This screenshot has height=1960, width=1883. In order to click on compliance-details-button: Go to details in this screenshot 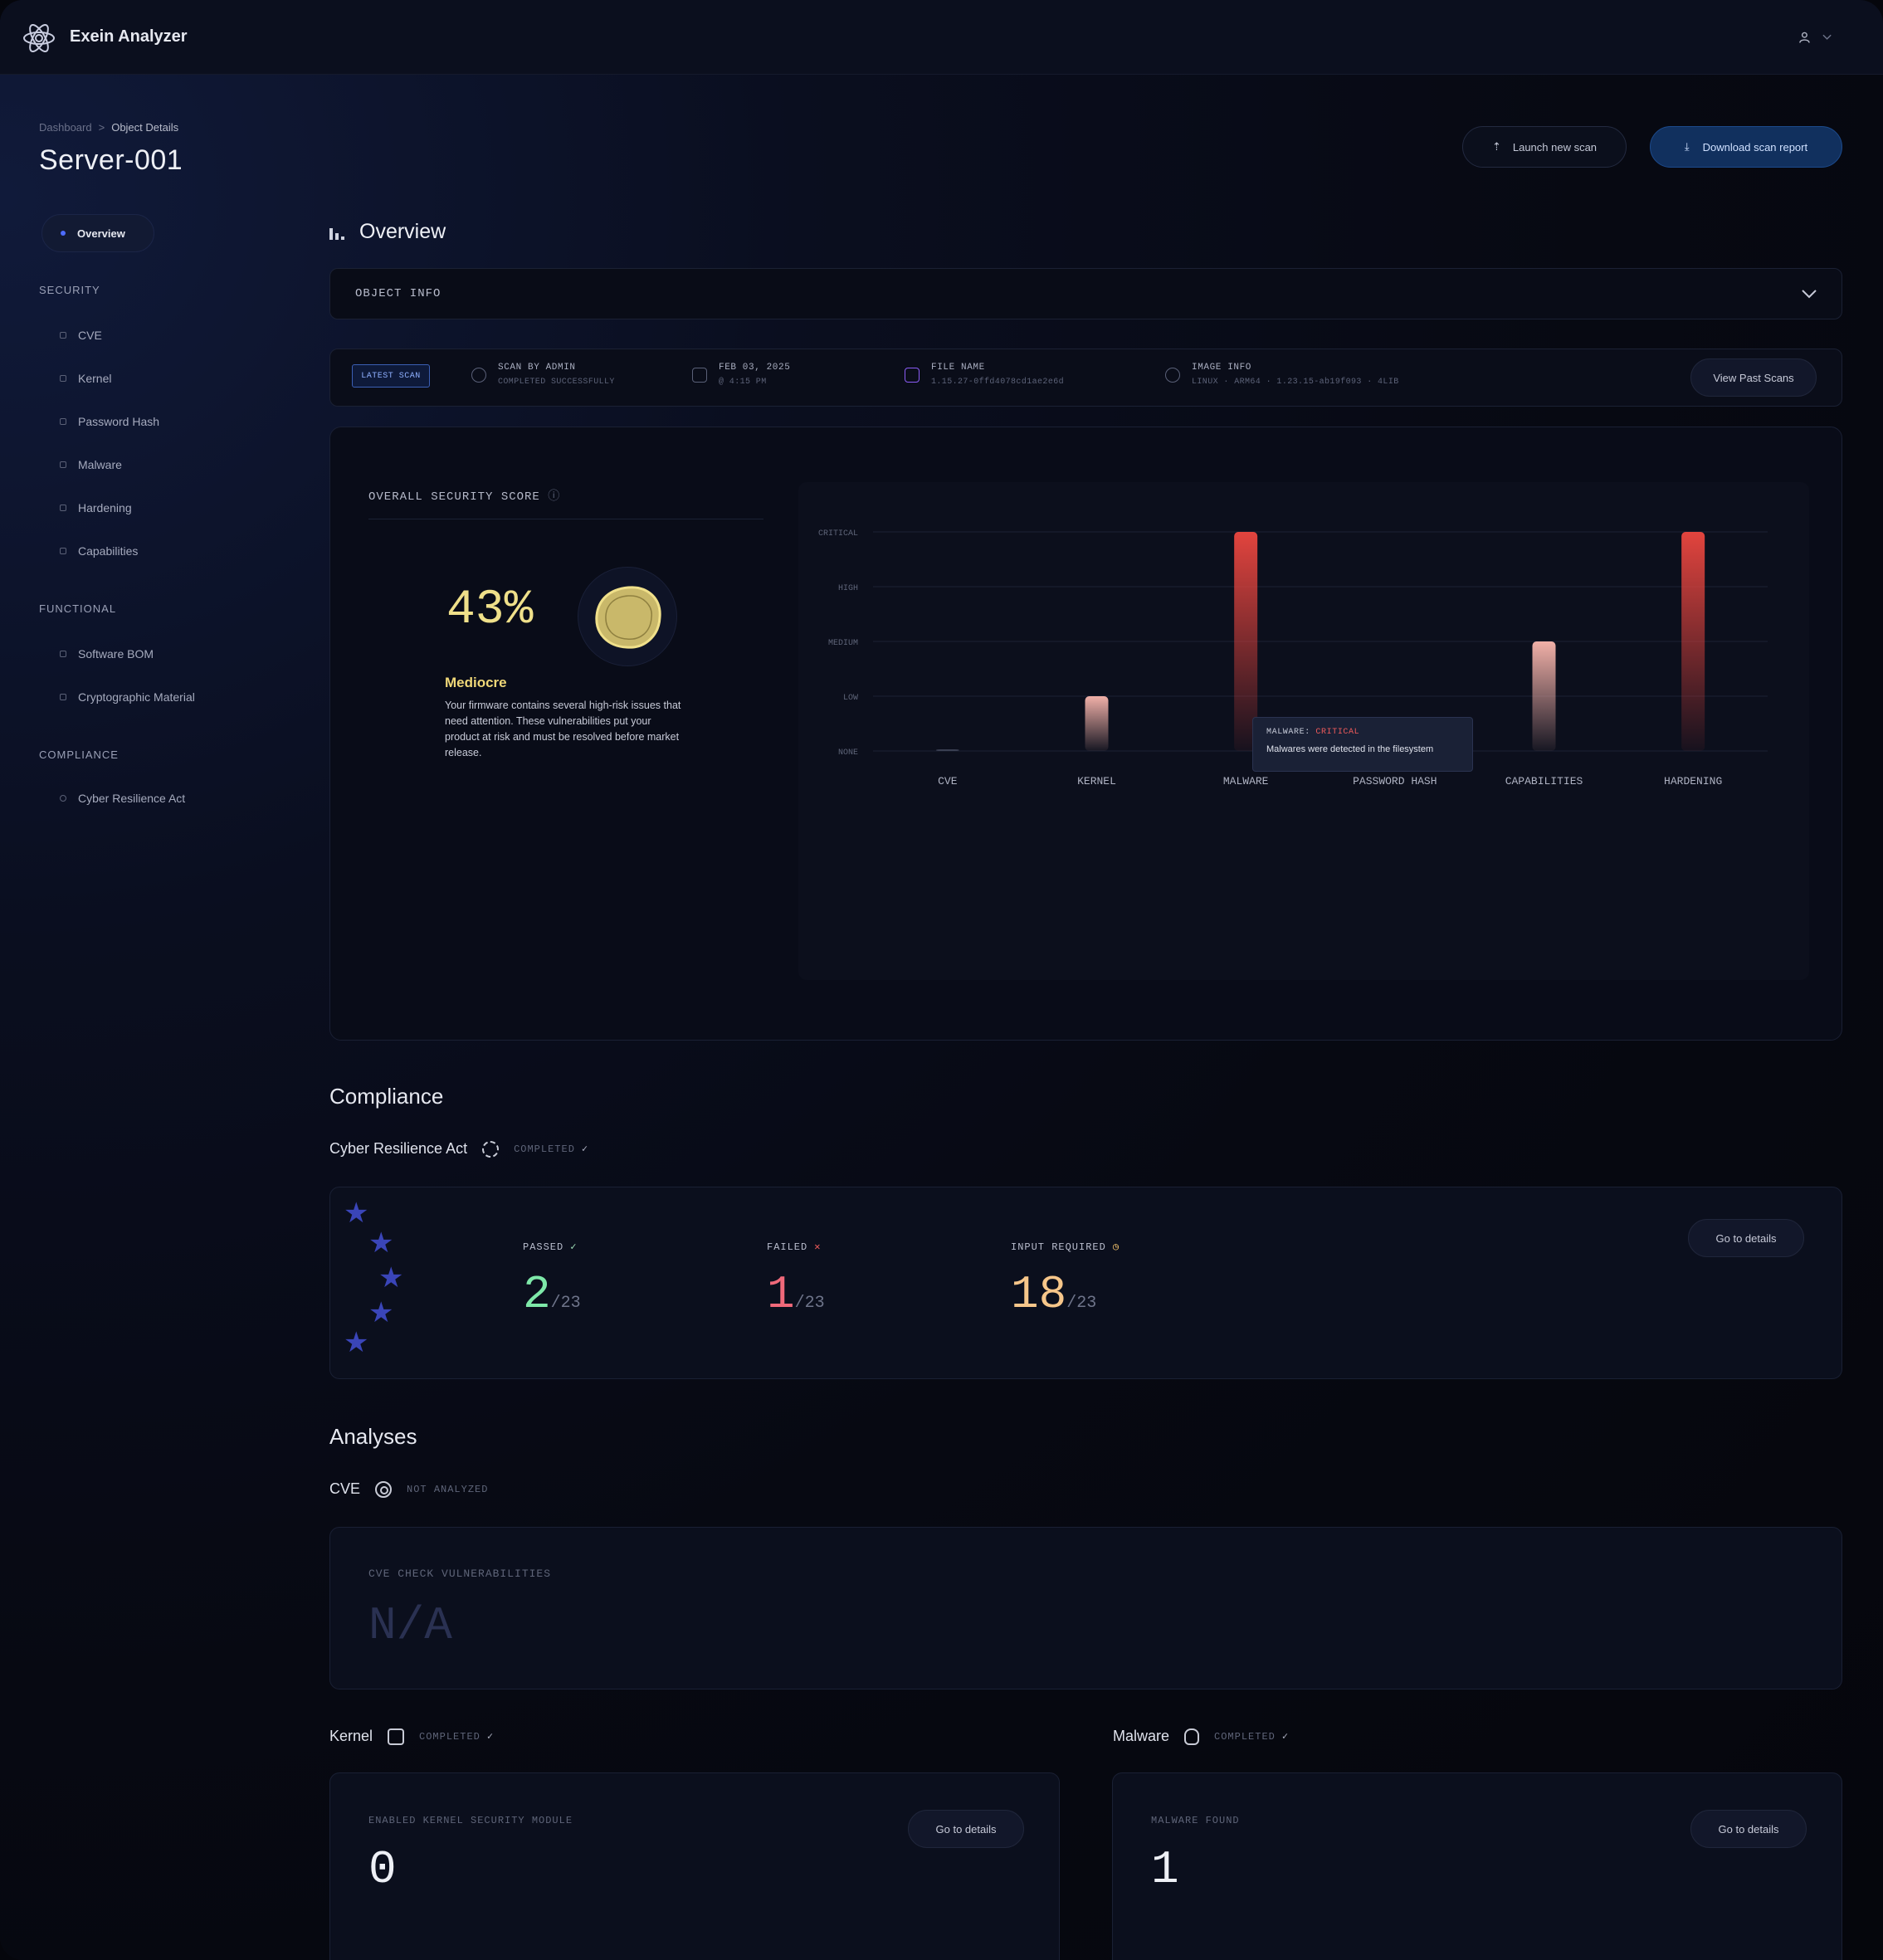, I will do `click(1746, 1238)`.